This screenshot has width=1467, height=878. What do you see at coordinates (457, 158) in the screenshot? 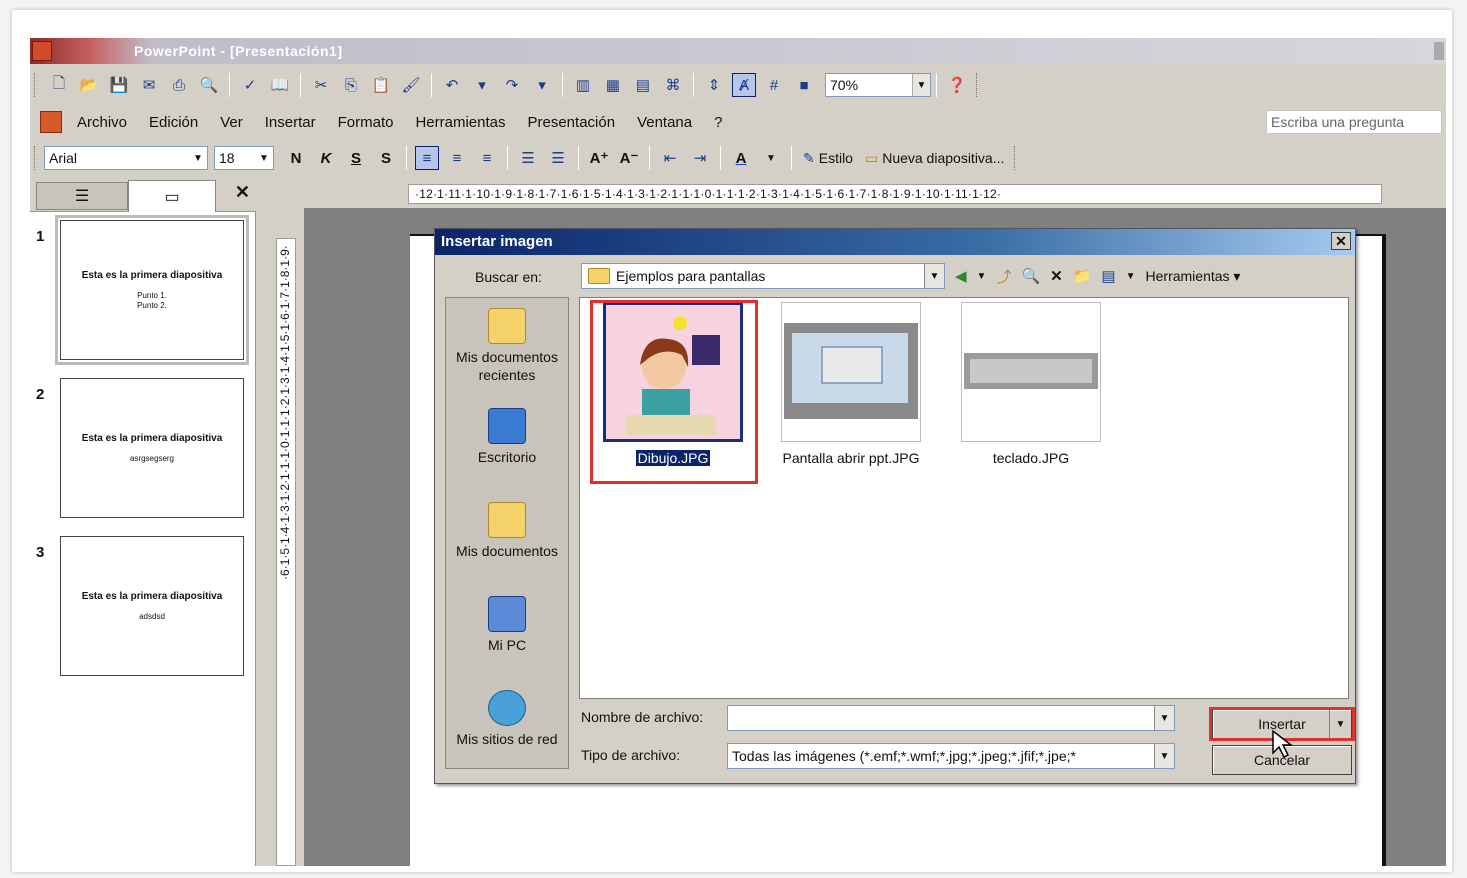
I see `align-center-icon: ≡` at bounding box center [457, 158].